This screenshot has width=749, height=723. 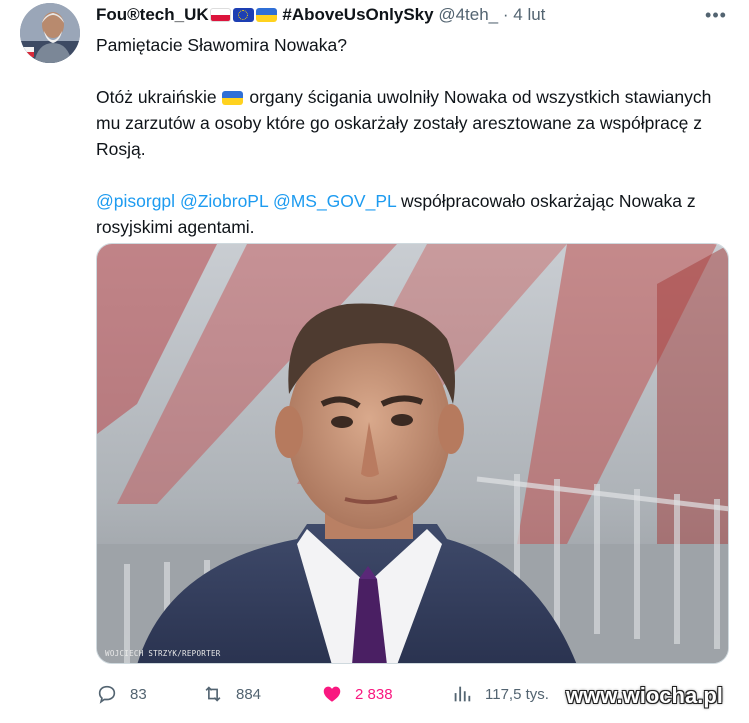 I want to click on mention-pisorgpl: @pisorgpl, so click(x=135, y=201).